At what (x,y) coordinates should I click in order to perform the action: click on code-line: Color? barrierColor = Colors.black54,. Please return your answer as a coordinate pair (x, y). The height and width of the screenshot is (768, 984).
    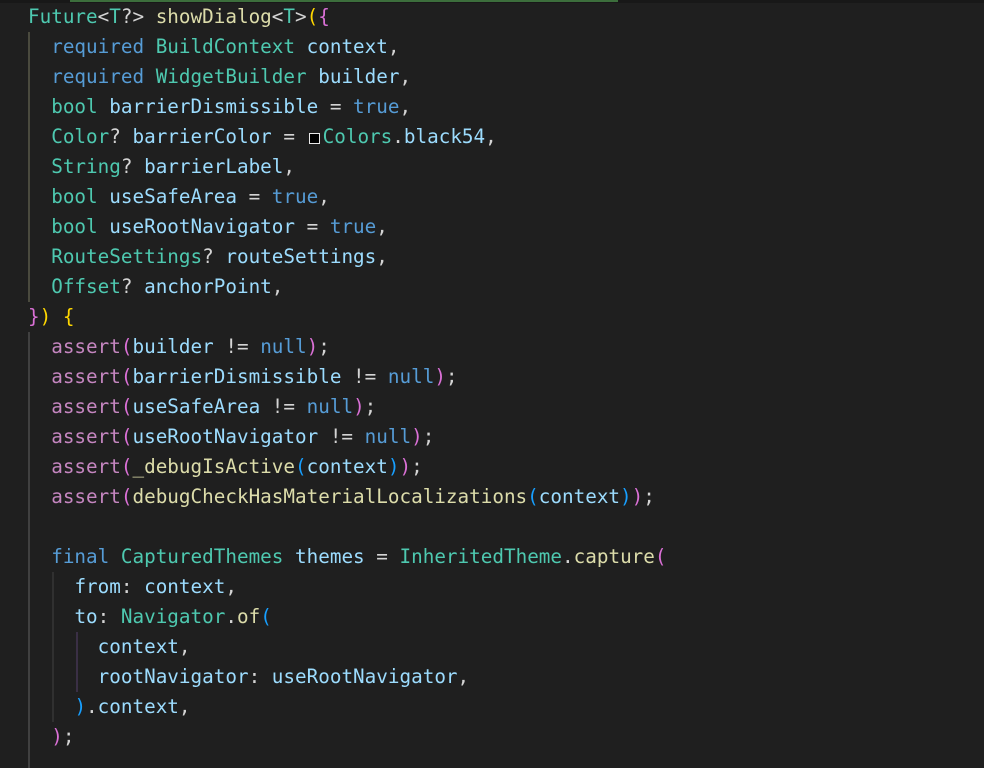
    Looking at the image, I should click on (262, 137).